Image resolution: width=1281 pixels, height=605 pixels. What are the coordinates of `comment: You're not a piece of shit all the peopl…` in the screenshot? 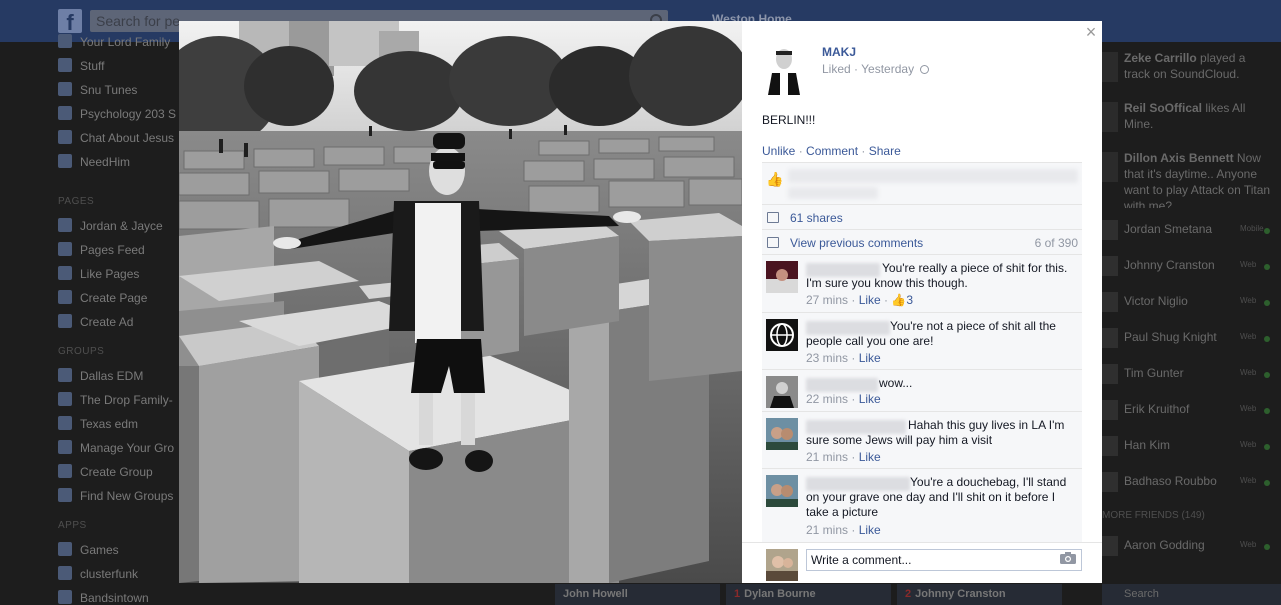 It's located at (922, 340).